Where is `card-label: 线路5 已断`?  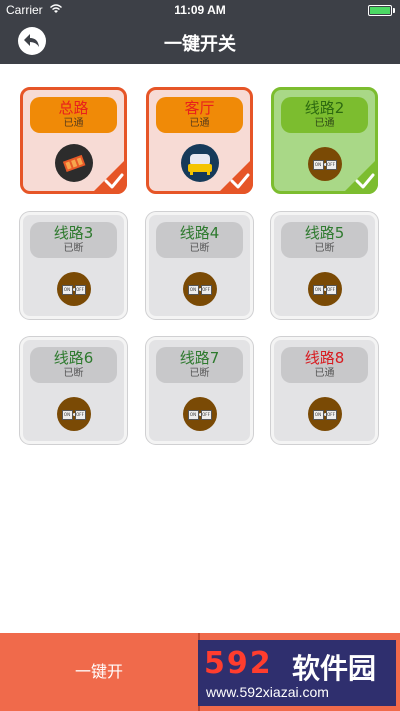
card-label: 线路5 已断 is located at coordinates (324, 240).